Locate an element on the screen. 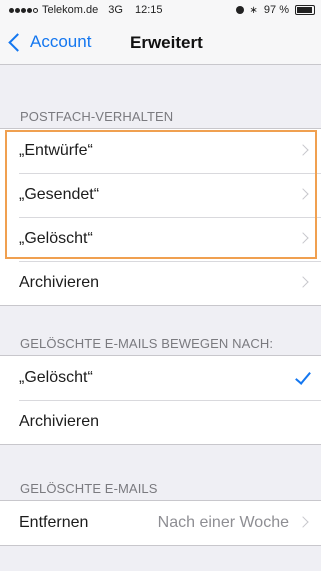 Image resolution: width=321 pixels, height=571 pixels. network-type: 3G is located at coordinates (115, 10).